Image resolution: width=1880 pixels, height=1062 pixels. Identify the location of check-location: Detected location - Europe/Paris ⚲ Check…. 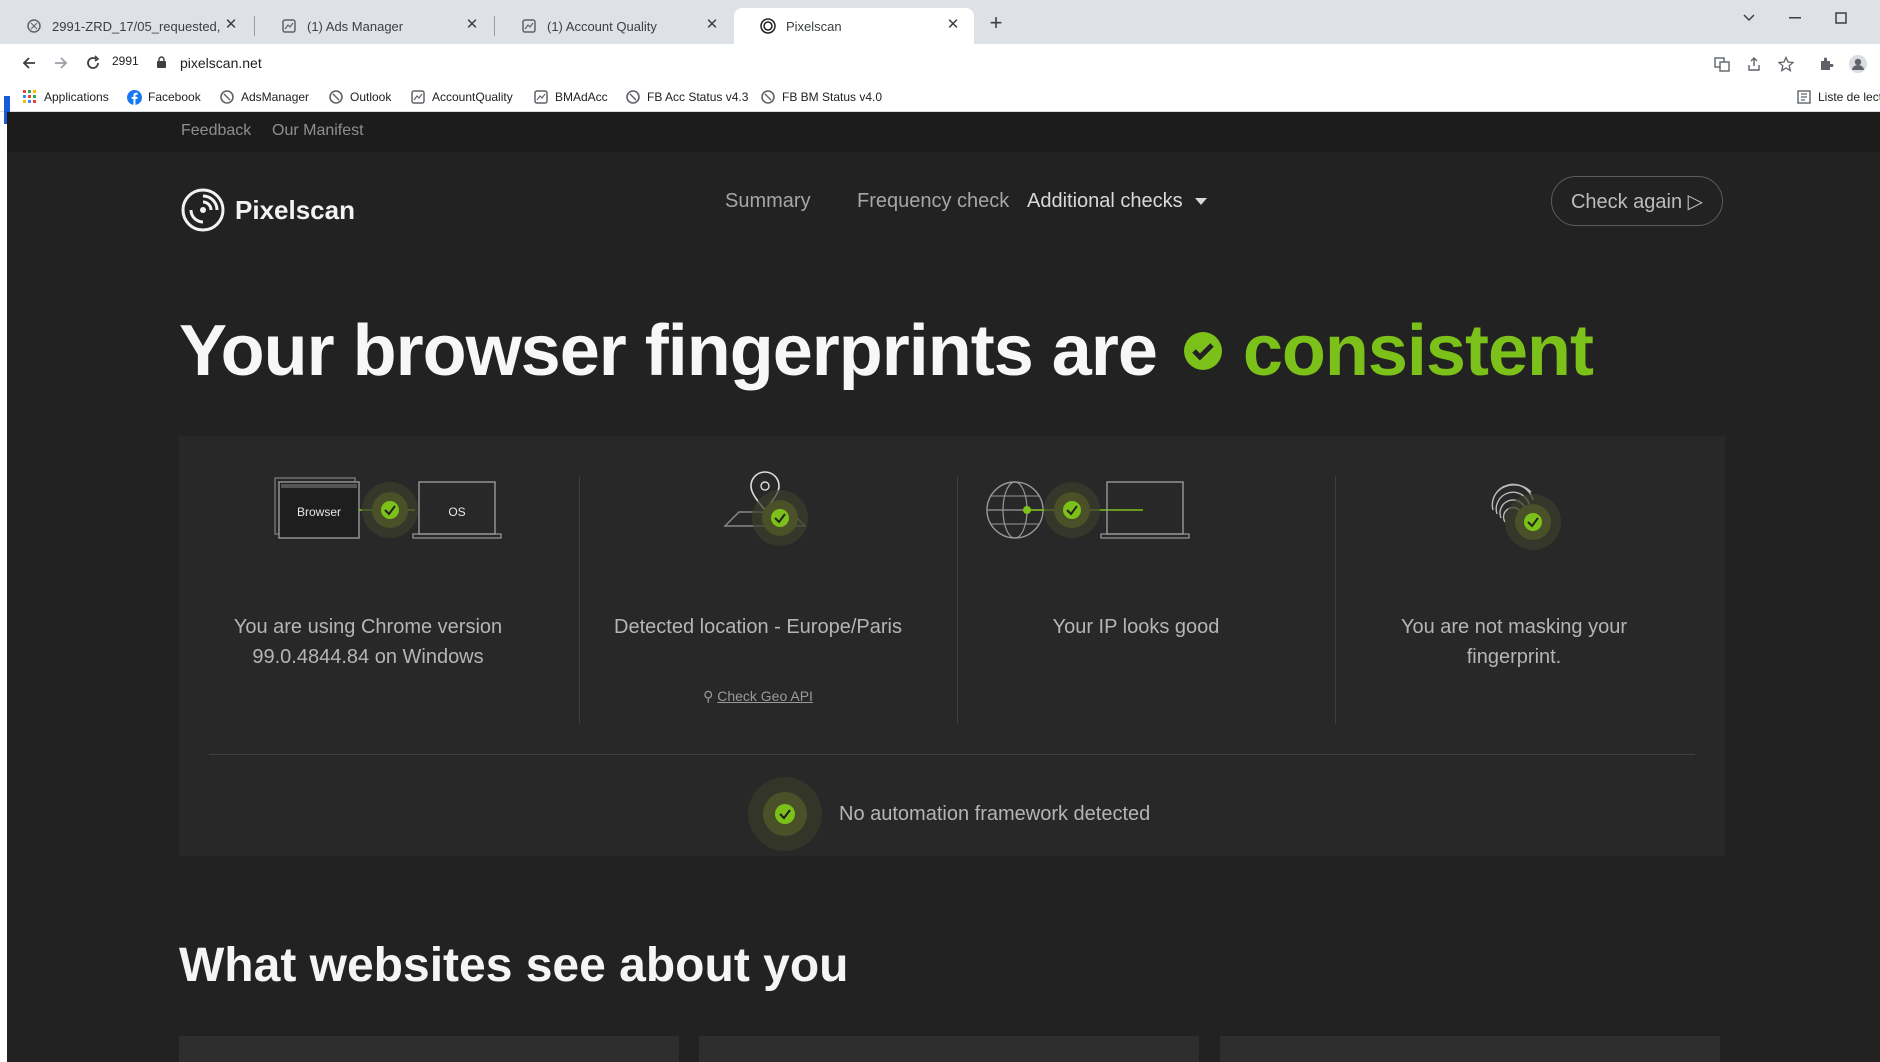
(758, 586).